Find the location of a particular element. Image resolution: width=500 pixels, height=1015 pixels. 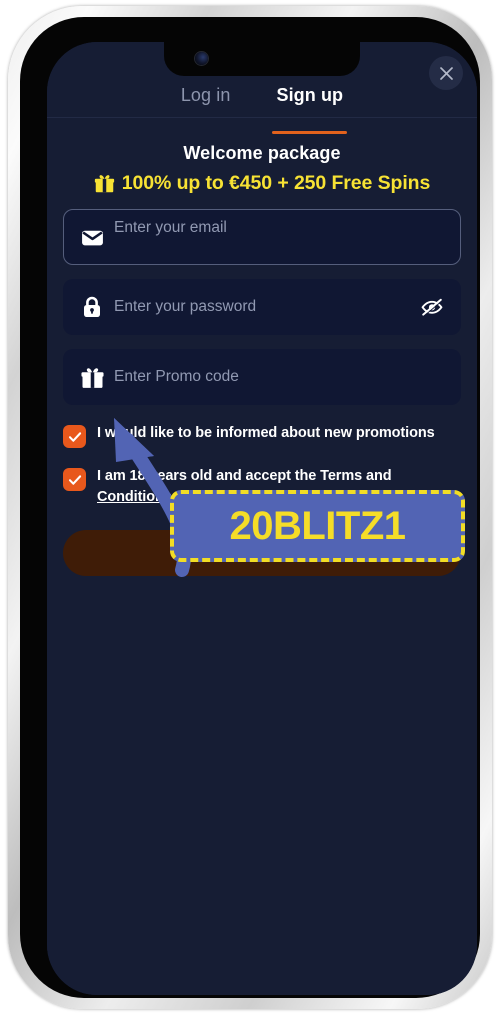

envelope-icon is located at coordinates (92, 237).